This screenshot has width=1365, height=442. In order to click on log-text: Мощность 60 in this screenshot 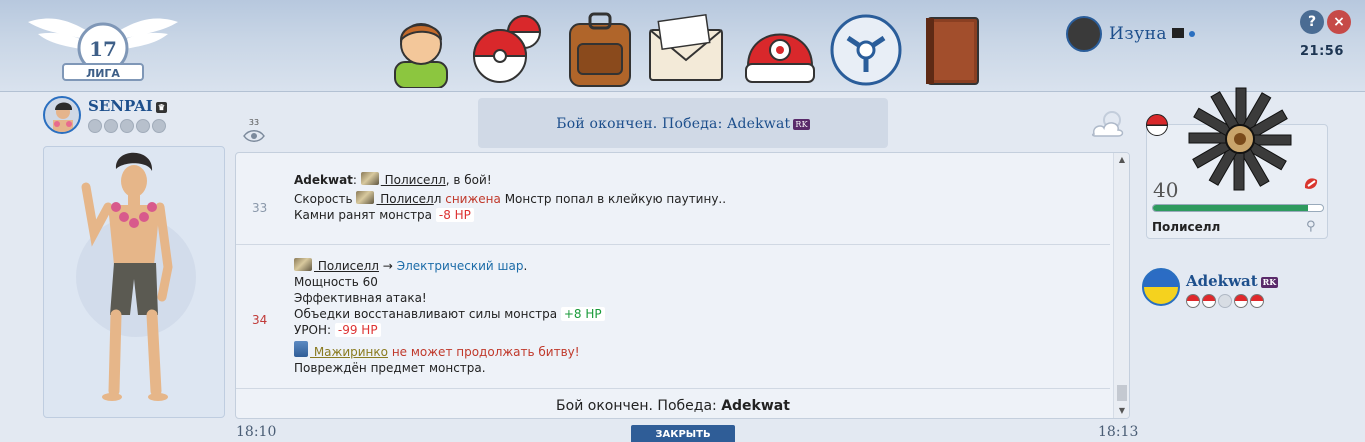, I will do `click(336, 282)`.